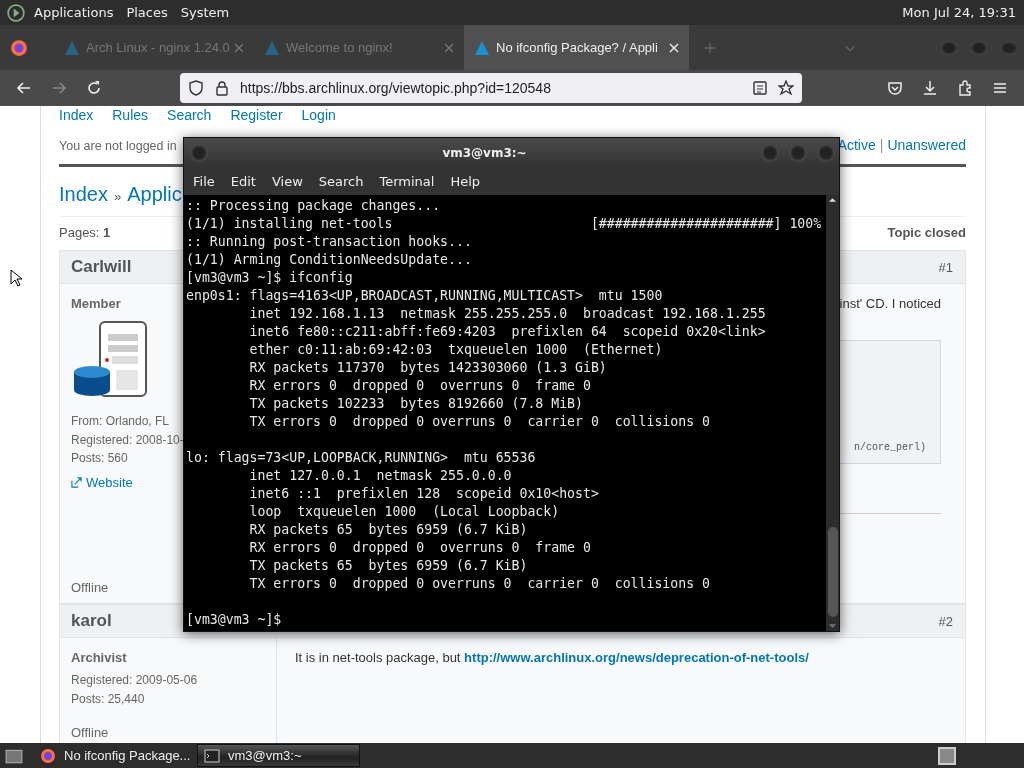  I want to click on post-link: http://www.archlinux.org/news/deprecation-of-net-tools/, so click(636, 657).